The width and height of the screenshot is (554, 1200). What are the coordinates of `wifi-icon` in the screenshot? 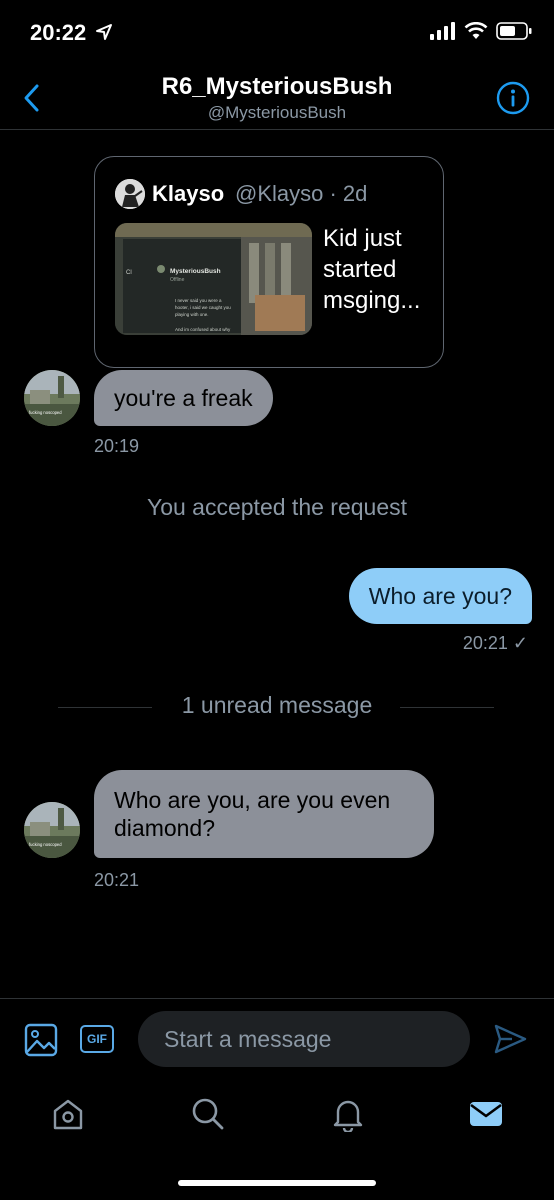 It's located at (476, 30).